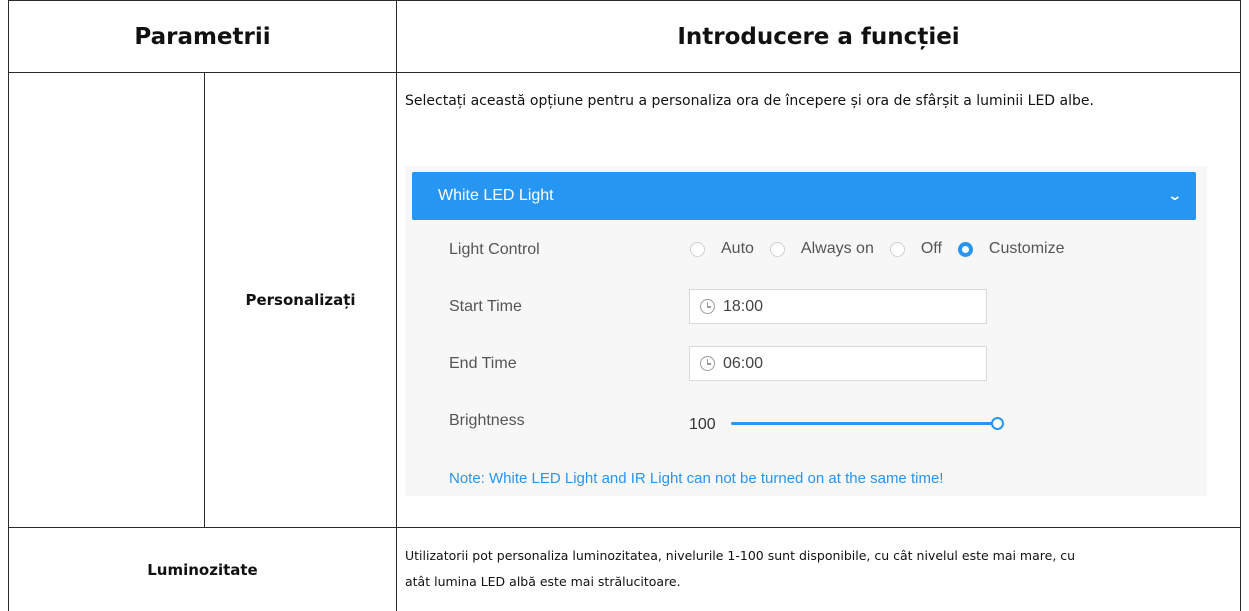 The height and width of the screenshot is (611, 1249). I want to click on header-divider, so click(624, 72).